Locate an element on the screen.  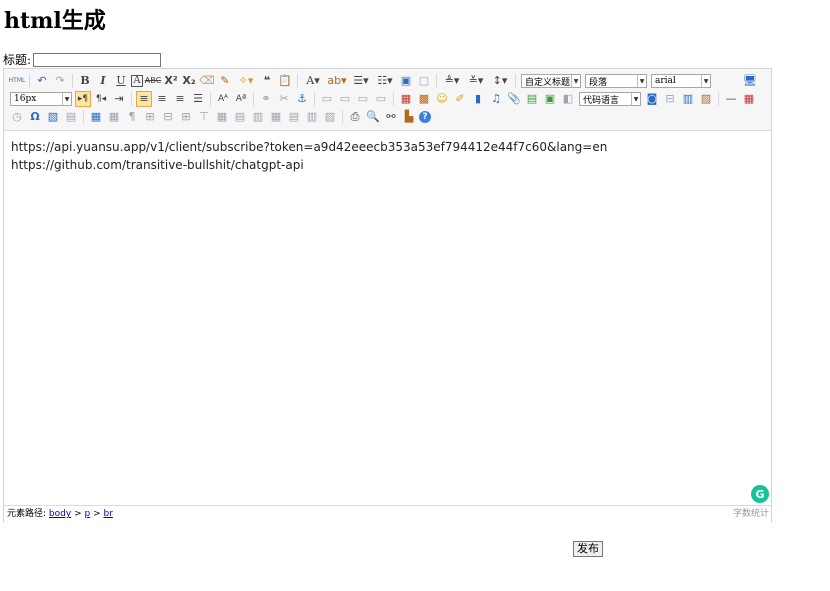
image-left-icon: ▭ is located at coordinates (345, 99).